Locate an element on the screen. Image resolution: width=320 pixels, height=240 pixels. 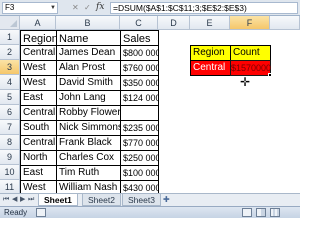
table-cell-name: Frank Black is located at coordinates (88, 143).